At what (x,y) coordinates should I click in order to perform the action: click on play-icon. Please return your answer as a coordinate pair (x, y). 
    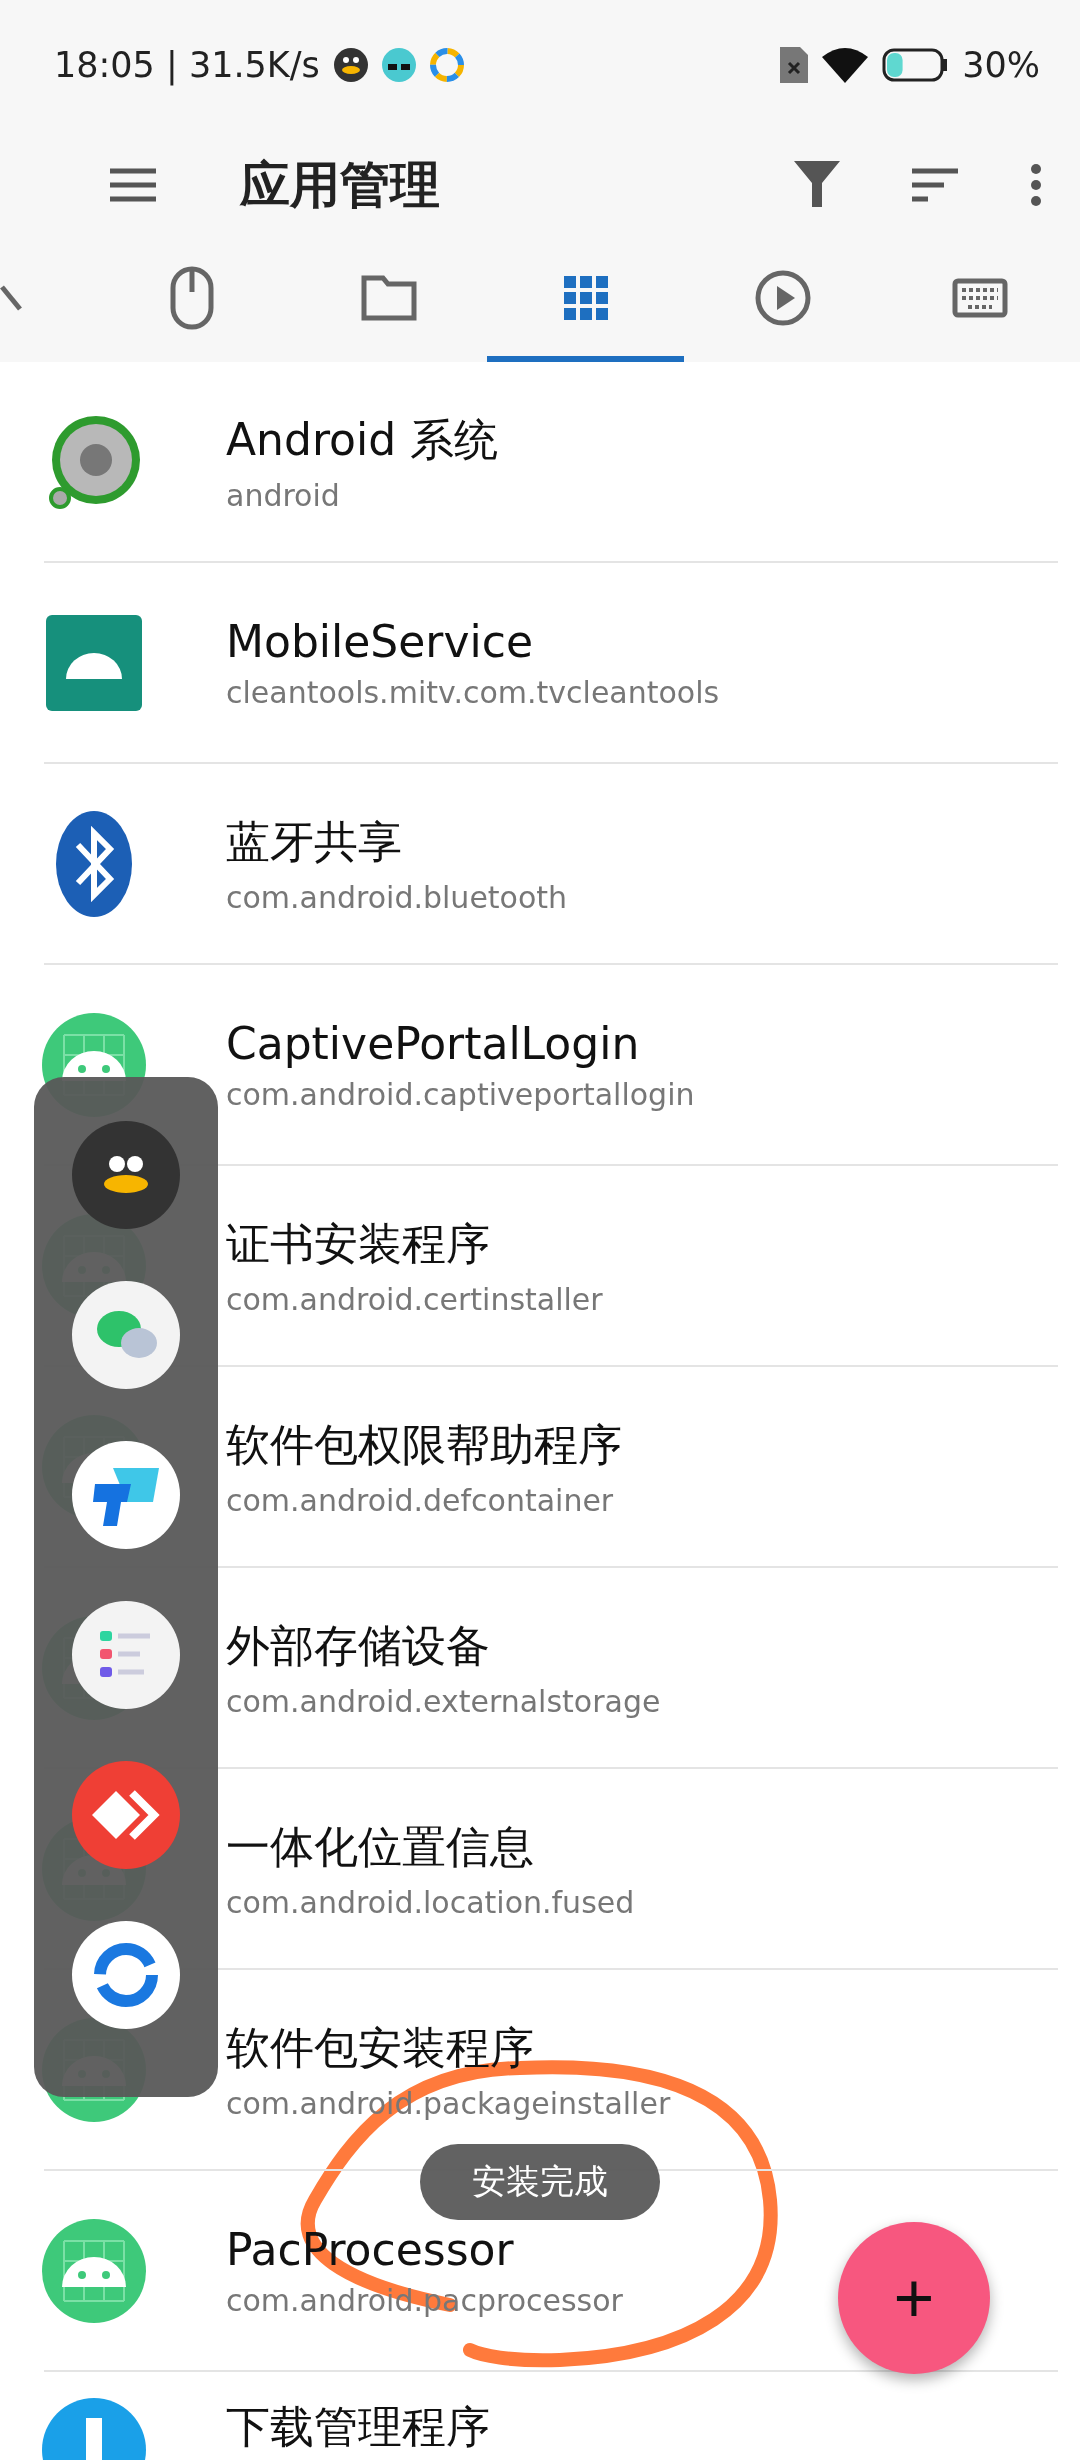
    Looking at the image, I should click on (782, 298).